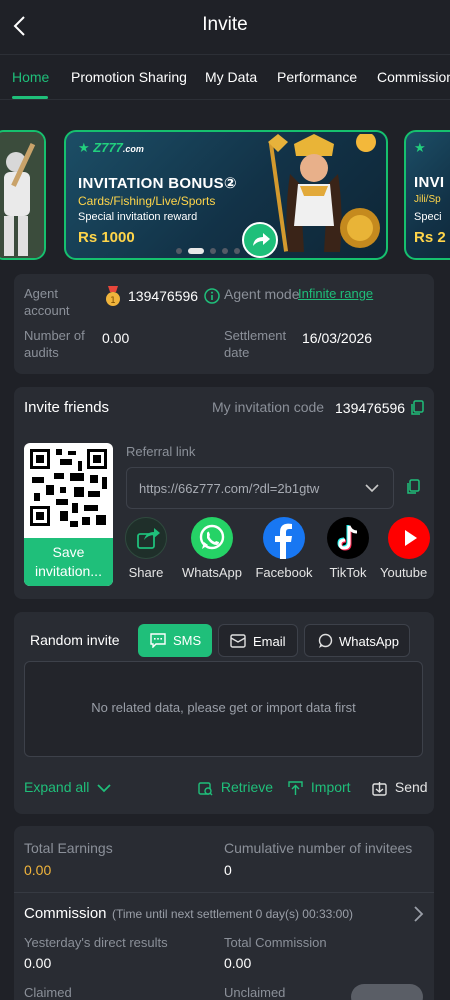 The image size is (450, 1000). What do you see at coordinates (348, 538) in the screenshot?
I see `tiktok-icon` at bounding box center [348, 538].